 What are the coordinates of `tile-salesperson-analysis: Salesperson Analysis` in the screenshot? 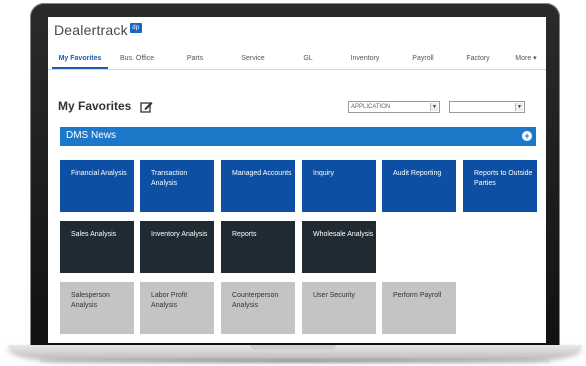 It's located at (97, 308).